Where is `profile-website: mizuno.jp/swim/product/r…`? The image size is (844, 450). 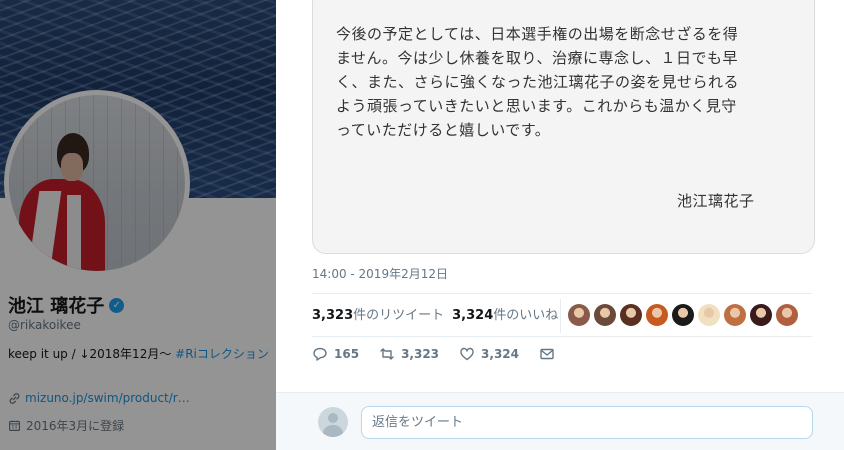
profile-website: mizuno.jp/swim/product/r… is located at coordinates (99, 398).